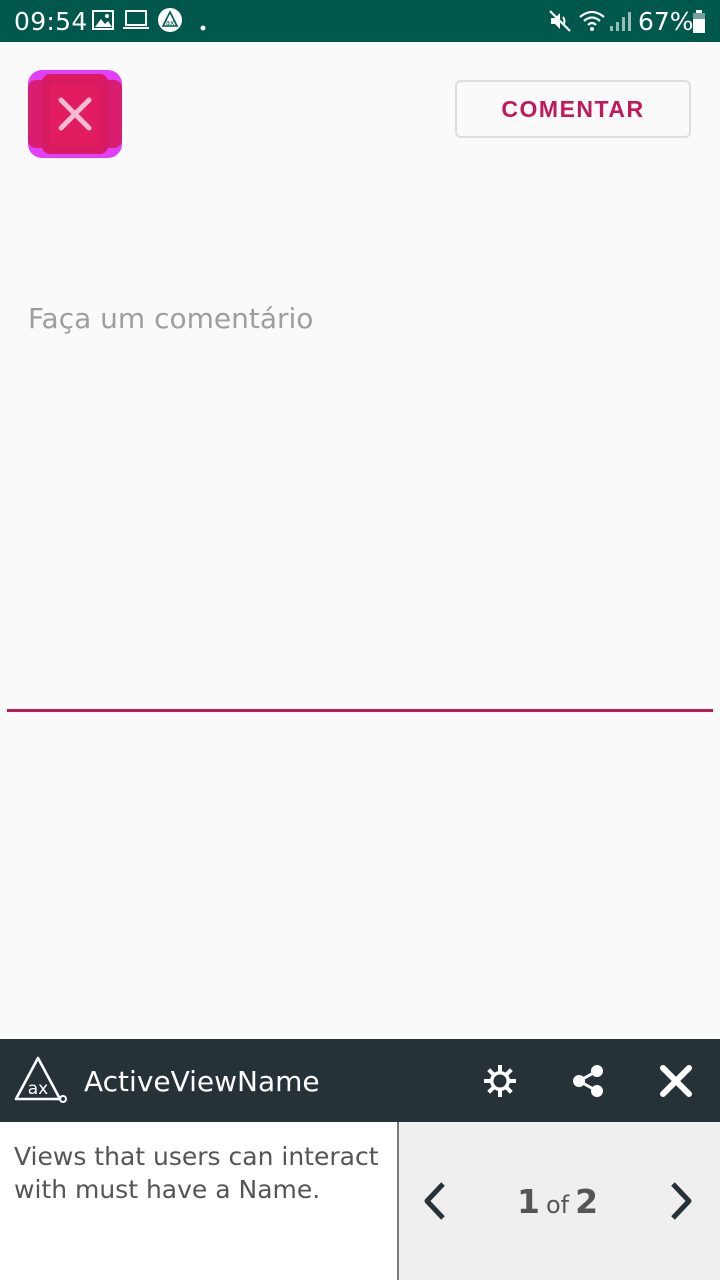 This screenshot has width=720, height=1280. What do you see at coordinates (434, 1203) in the screenshot?
I see `chevron-left-icon` at bounding box center [434, 1203].